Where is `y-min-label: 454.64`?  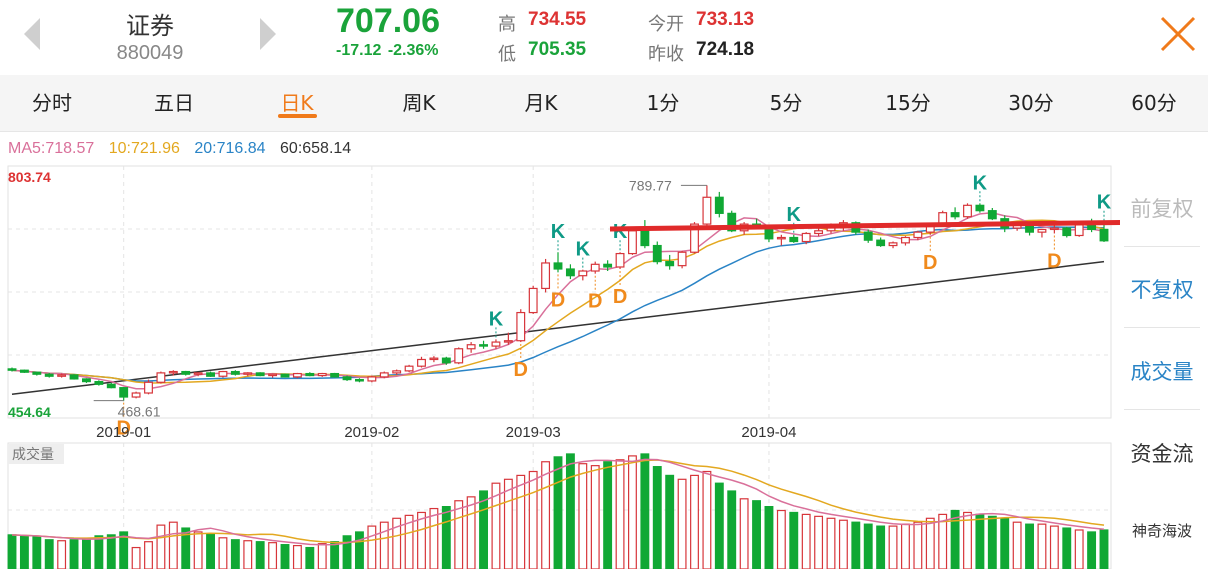 y-min-label: 454.64 is located at coordinates (29, 412).